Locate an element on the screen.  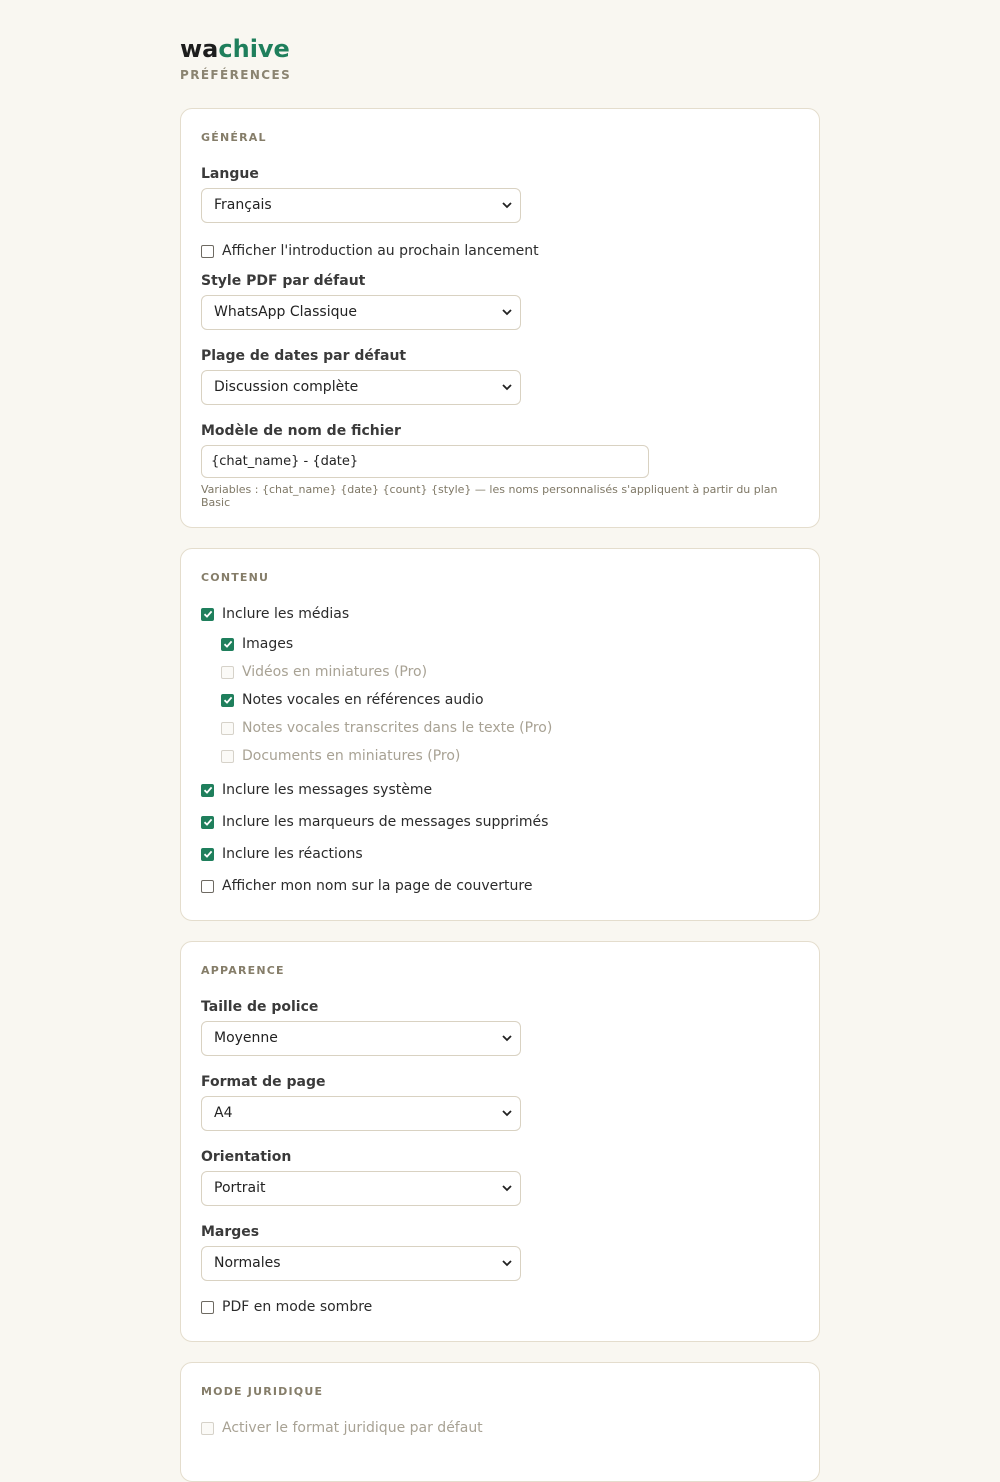
dark-mode-label: PDF en mode sombre is located at coordinates (297, 1307).